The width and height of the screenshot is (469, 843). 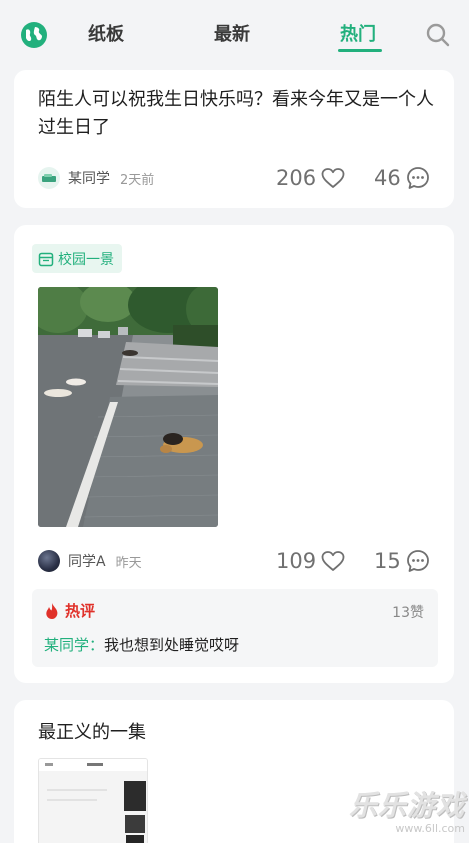 I want to click on comment-button: 46, so click(x=402, y=178).